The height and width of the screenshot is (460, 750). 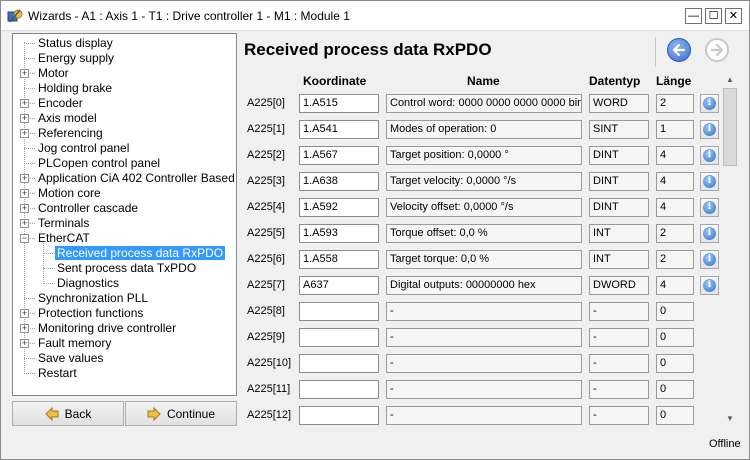 What do you see at coordinates (181, 413) in the screenshot?
I see `continue-button: Continue` at bounding box center [181, 413].